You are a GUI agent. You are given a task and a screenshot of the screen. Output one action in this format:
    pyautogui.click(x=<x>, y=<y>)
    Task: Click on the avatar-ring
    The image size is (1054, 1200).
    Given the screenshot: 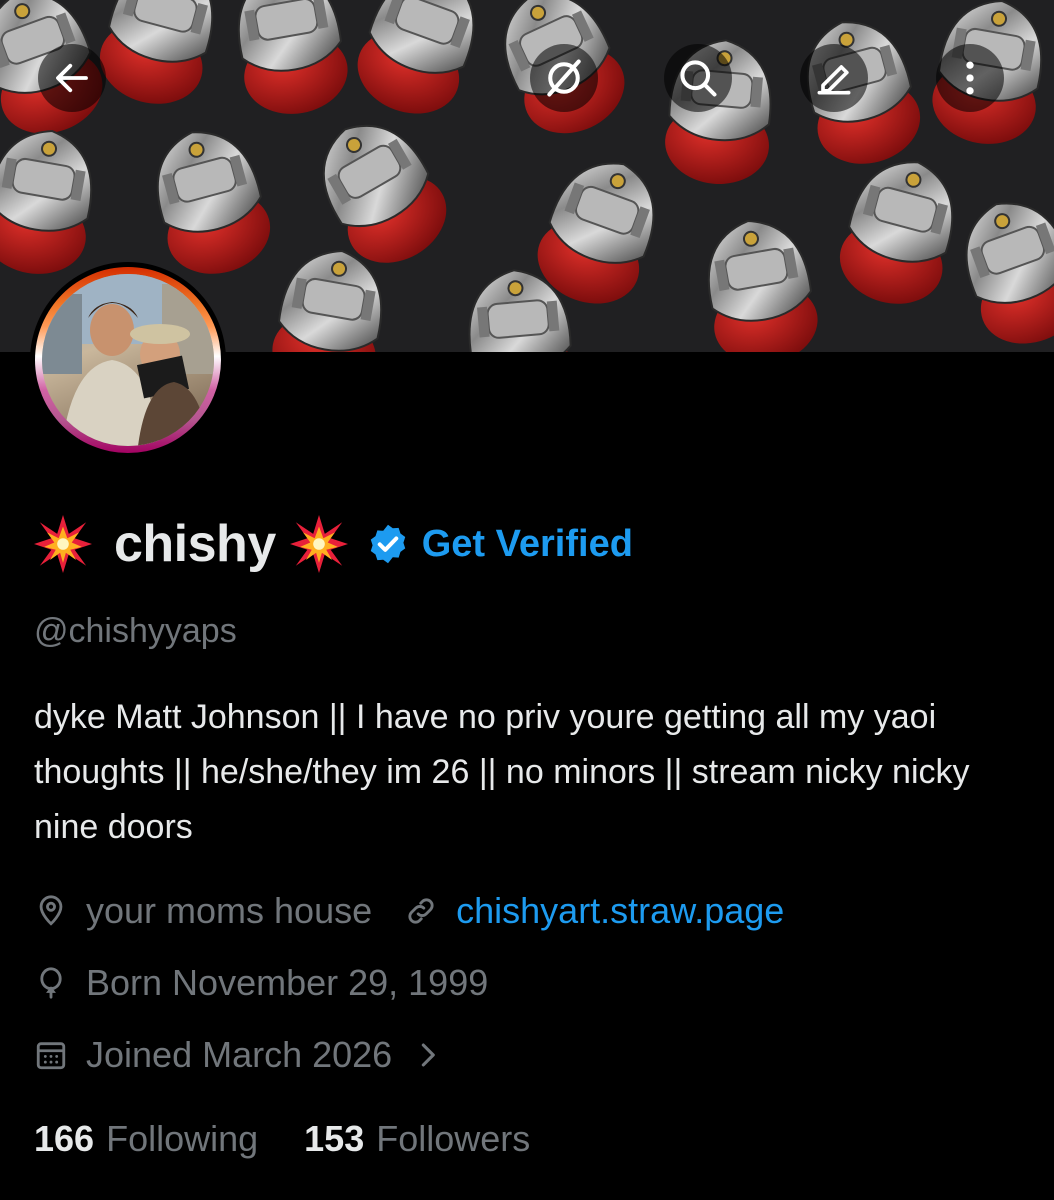 What is the action you would take?
    pyautogui.click(x=128, y=360)
    